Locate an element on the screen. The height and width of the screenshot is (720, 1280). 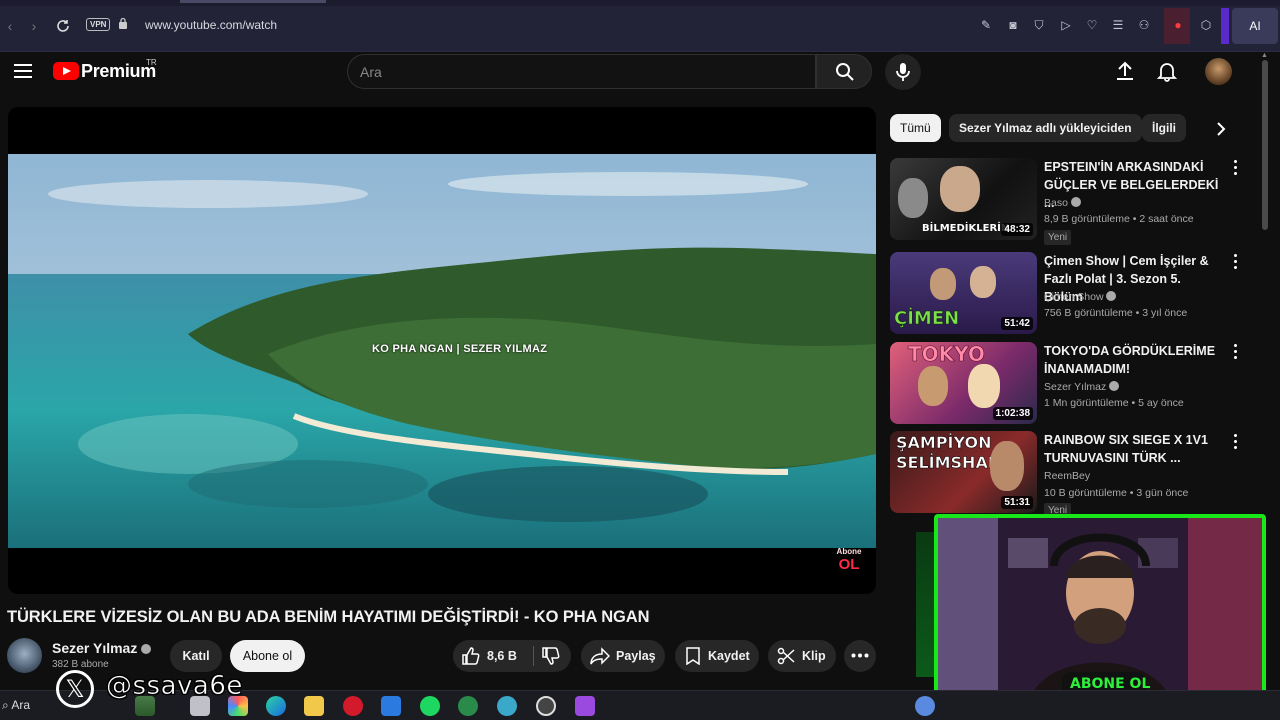
join-label: Katıl is located at coordinates (196, 656).